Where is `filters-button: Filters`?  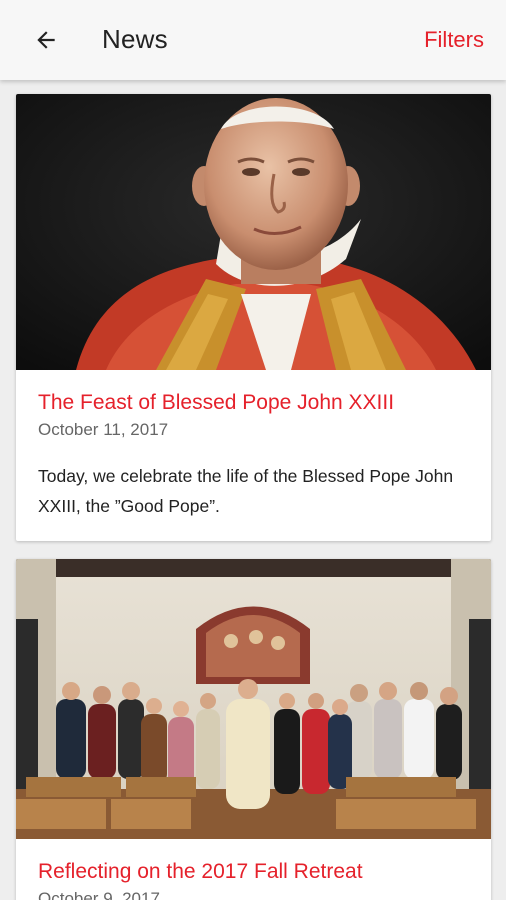
filters-button: Filters is located at coordinates (454, 40).